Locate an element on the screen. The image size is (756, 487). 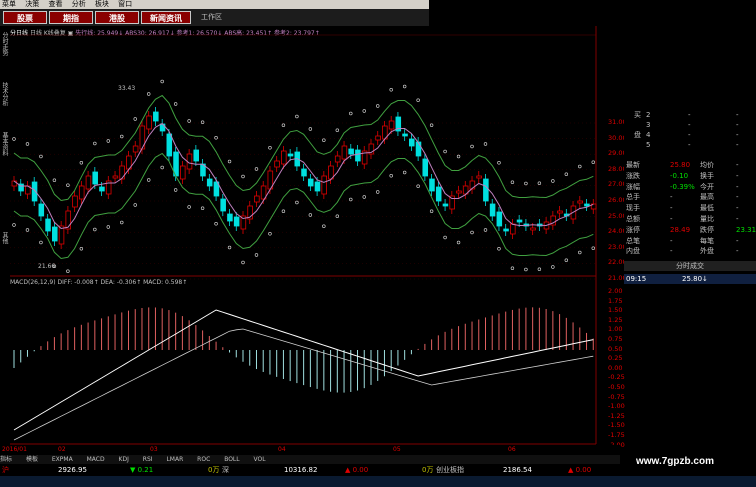
low-annotation: 21.66 is located at coordinates (46, 266).